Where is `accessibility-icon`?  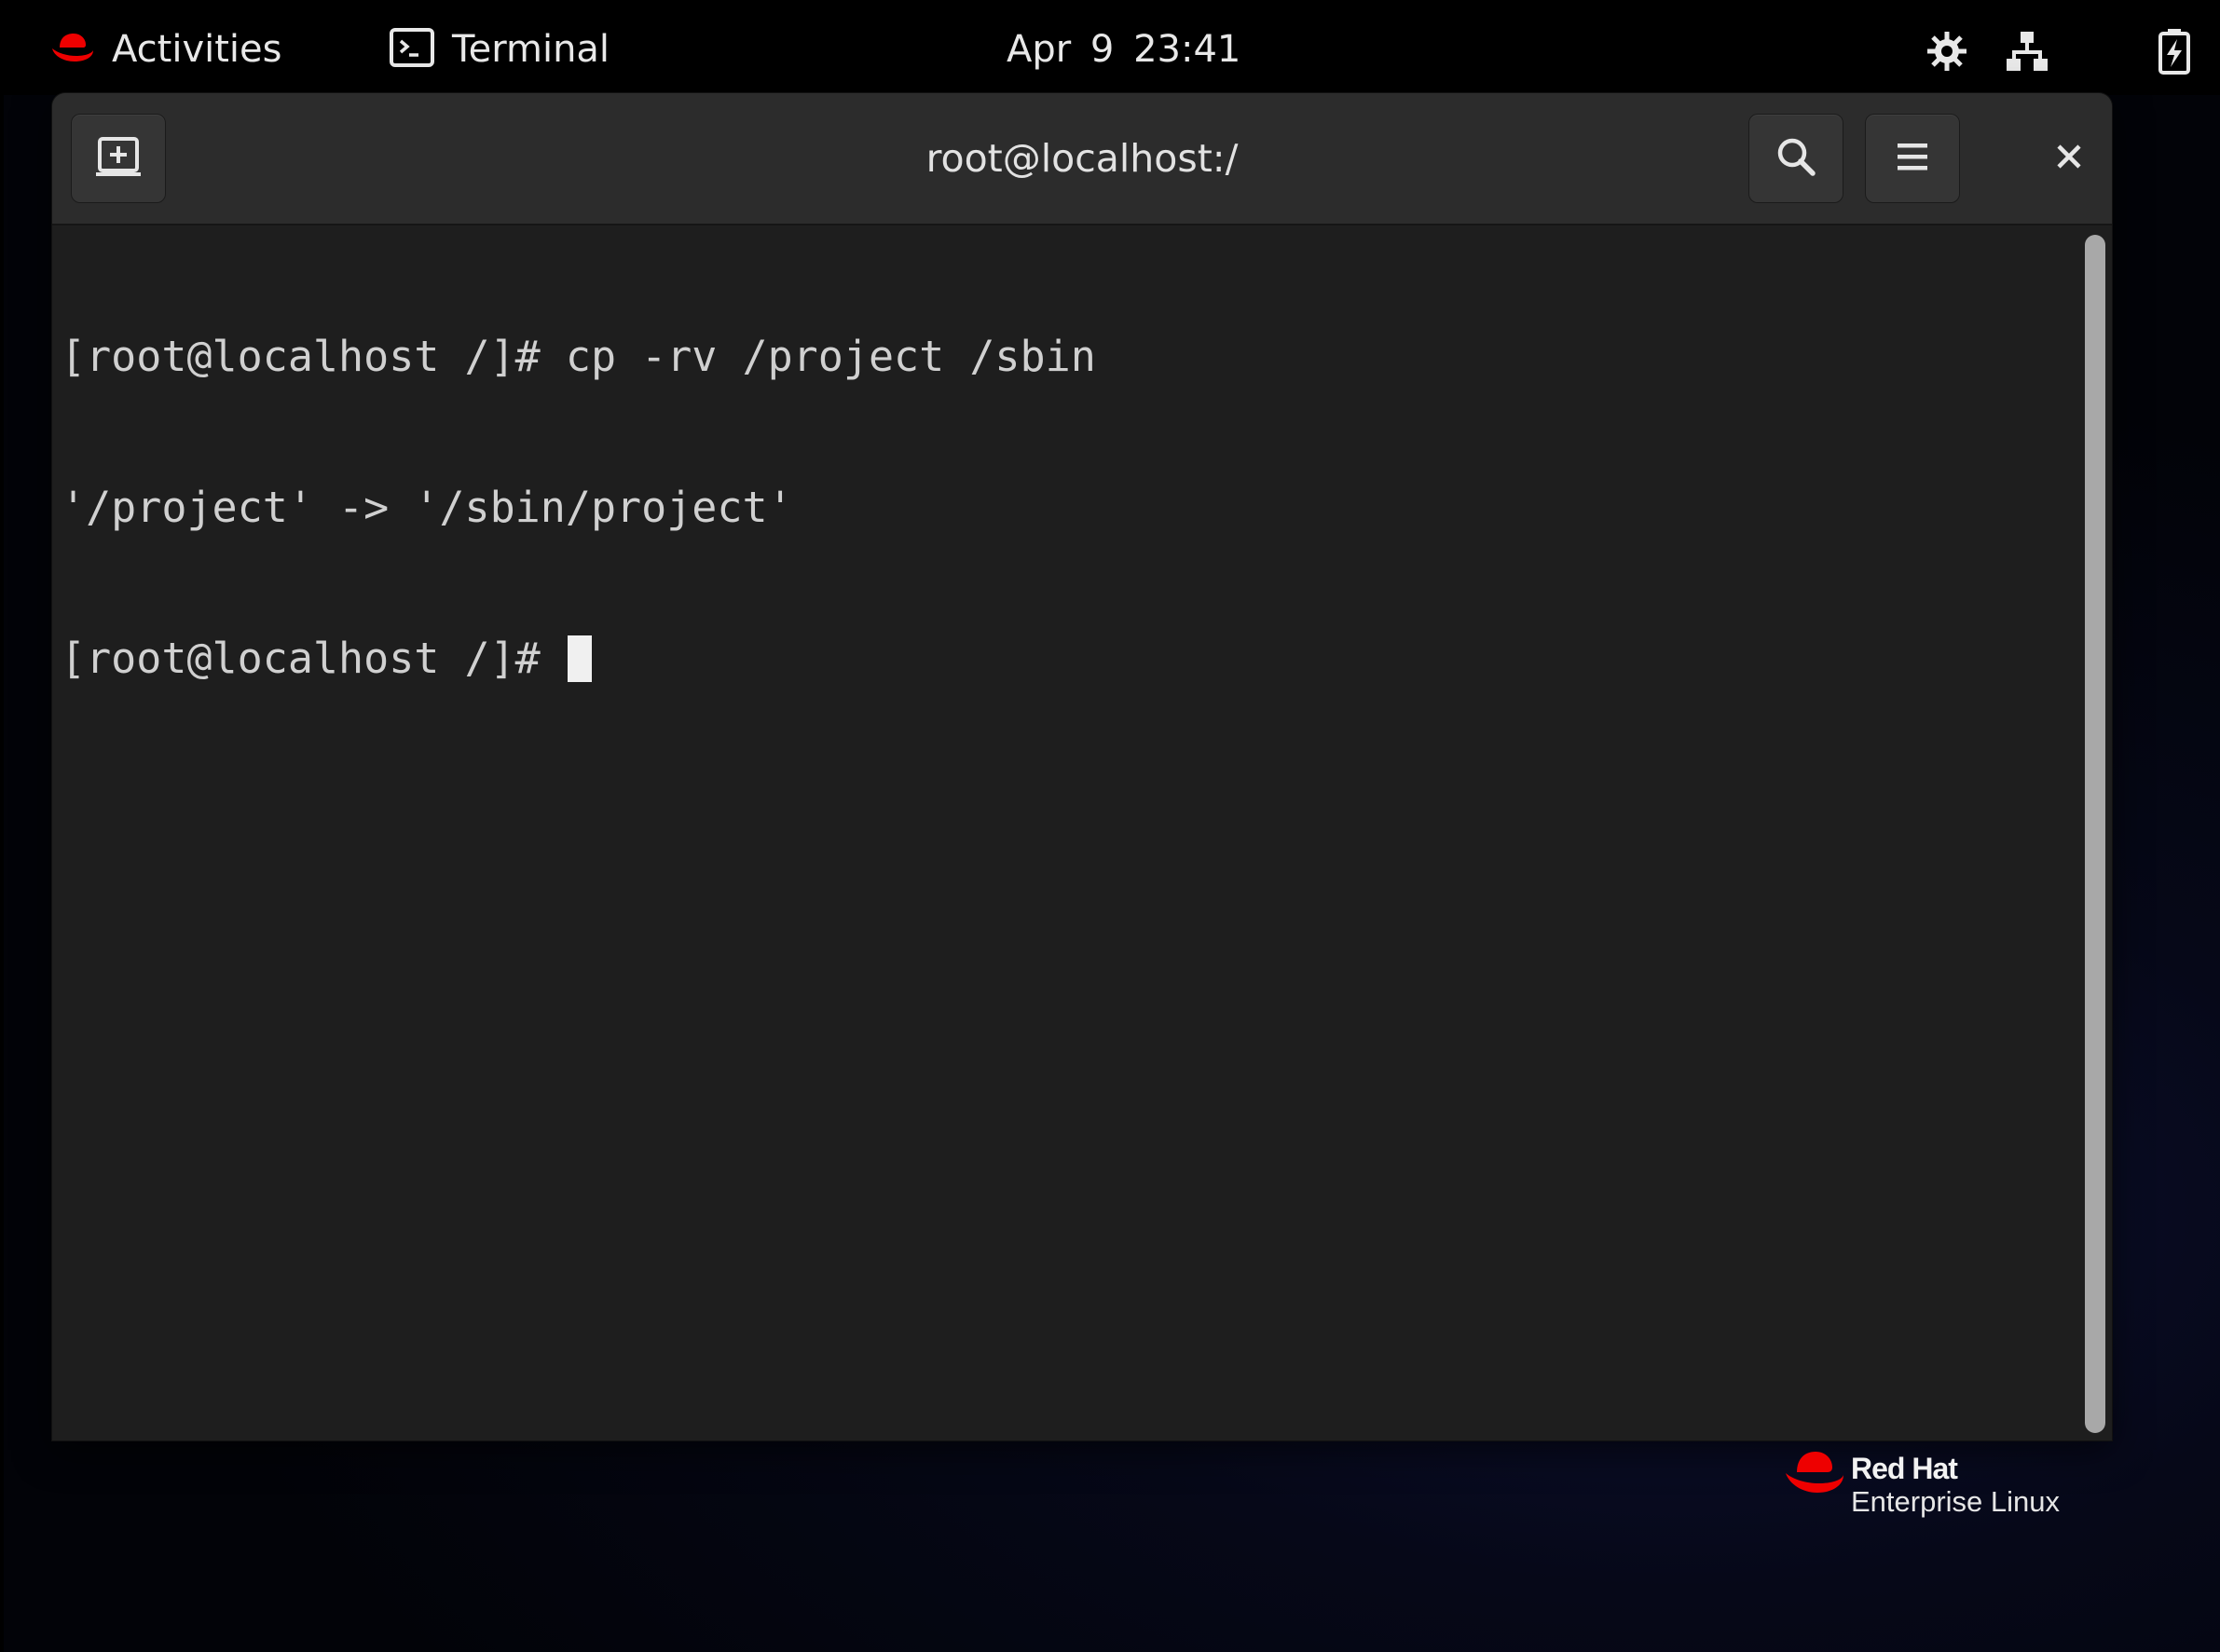
accessibility-icon is located at coordinates (1947, 51).